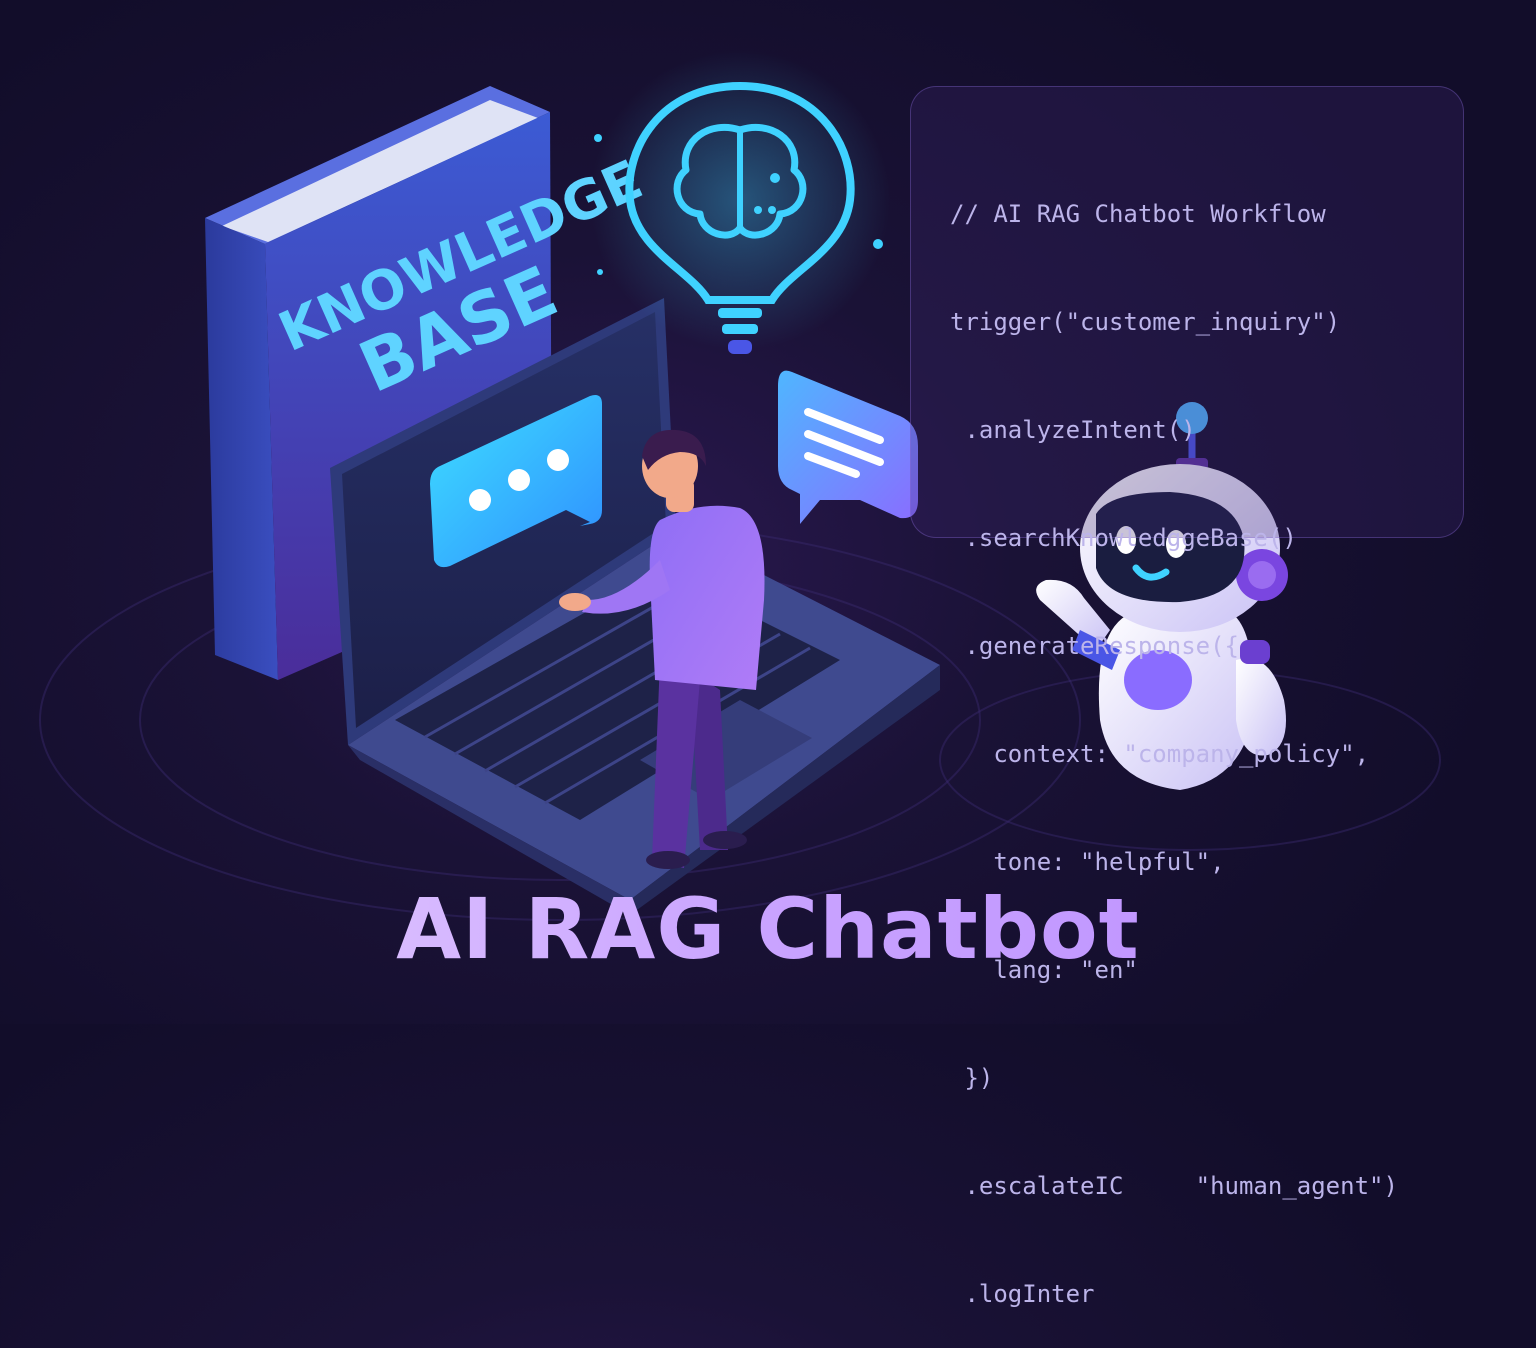  I want to click on code-line: .escalateIC "human_agent"), so click(1174, 1186).